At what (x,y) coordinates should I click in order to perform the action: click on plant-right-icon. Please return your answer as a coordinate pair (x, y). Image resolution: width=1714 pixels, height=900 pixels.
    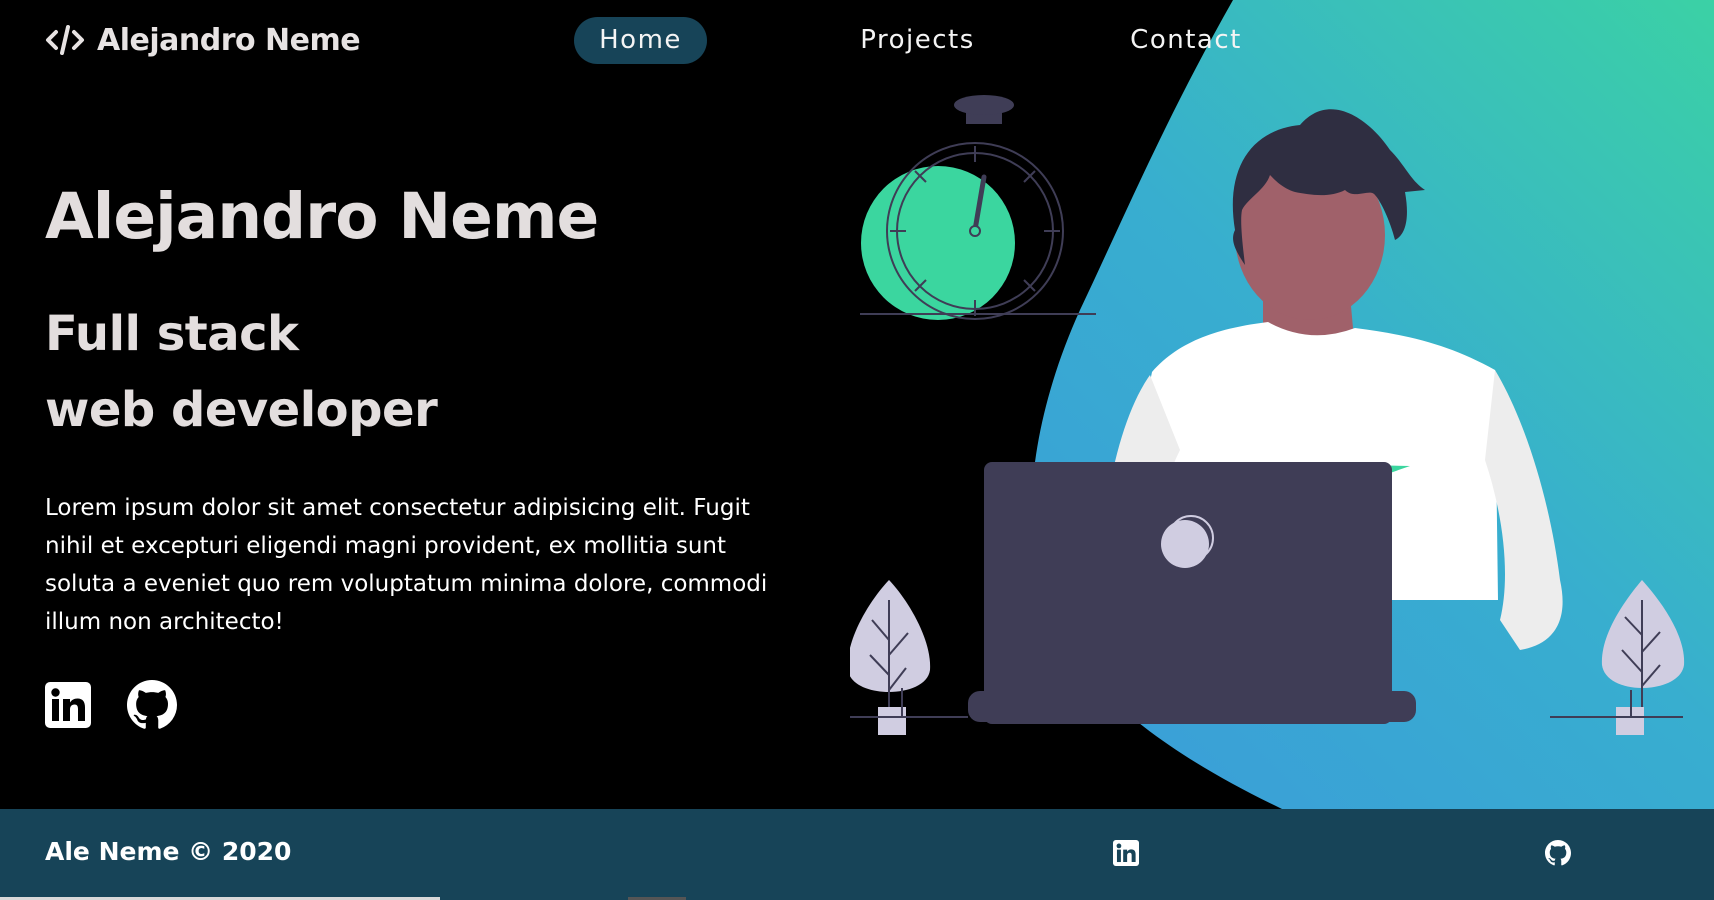
    Looking at the image, I should click on (1617, 657).